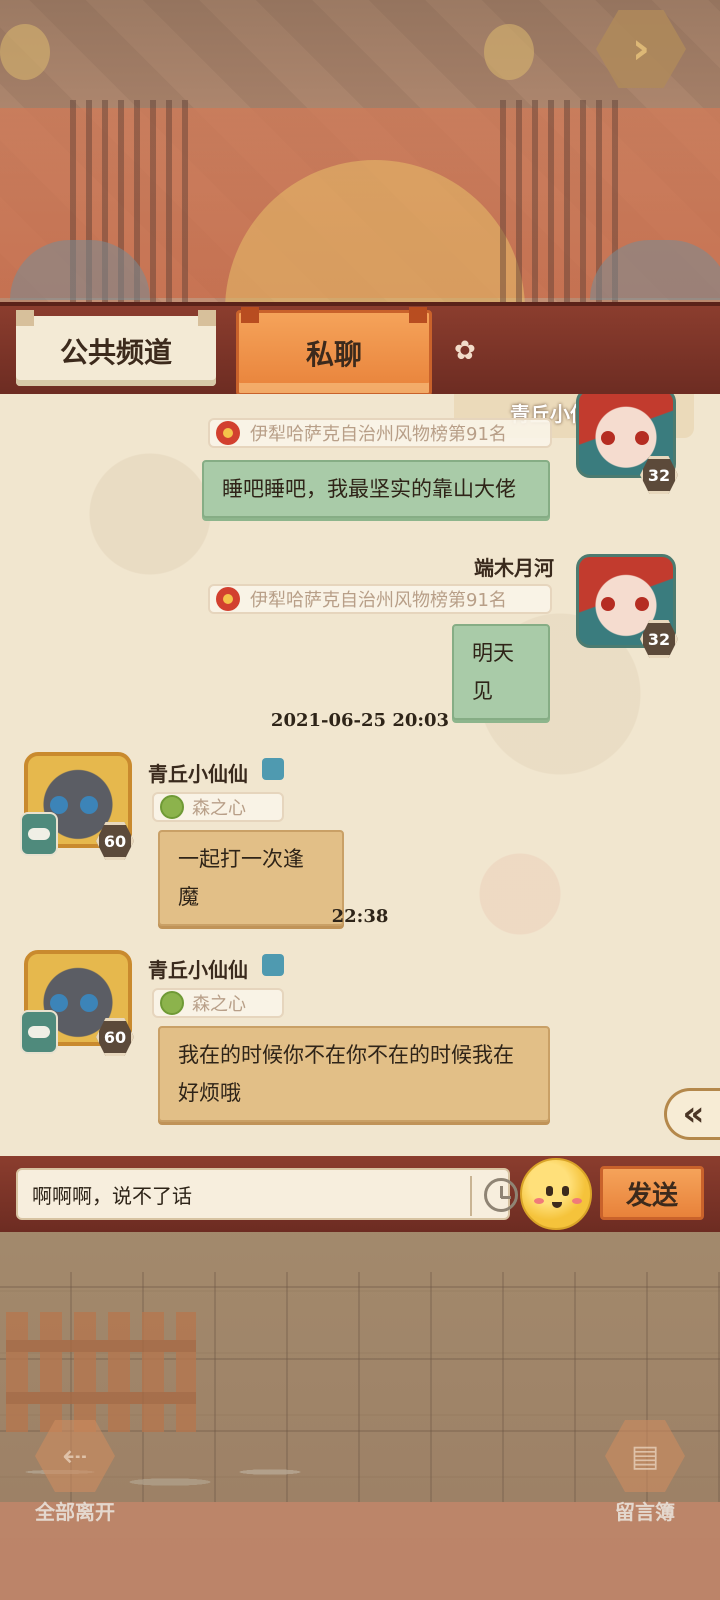 The width and height of the screenshot is (720, 1600). What do you see at coordinates (501, 672) in the screenshot?
I see `chat-bubble: 明天见` at bounding box center [501, 672].